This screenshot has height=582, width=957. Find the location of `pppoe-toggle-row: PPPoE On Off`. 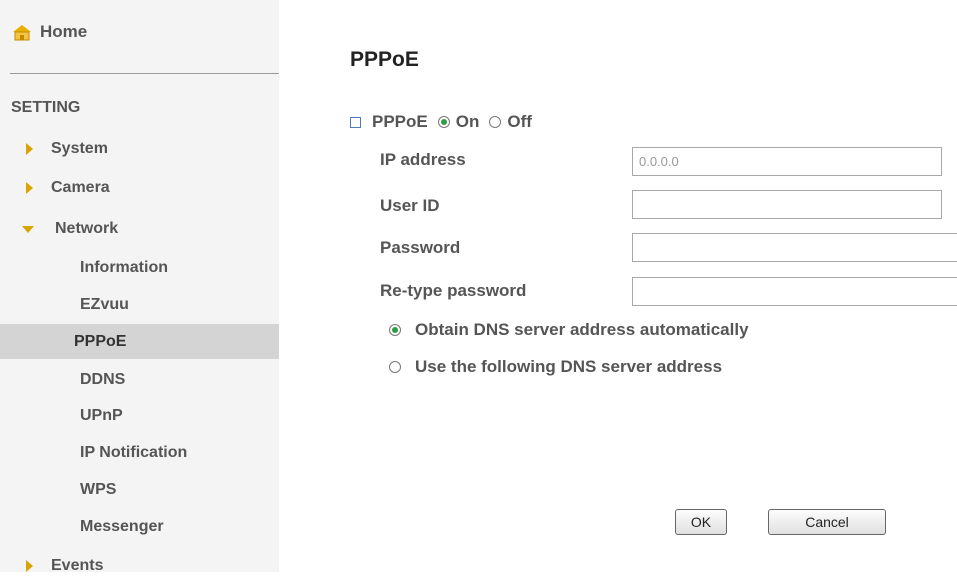

pppoe-toggle-row: PPPoE On Off is located at coordinates (441, 122).